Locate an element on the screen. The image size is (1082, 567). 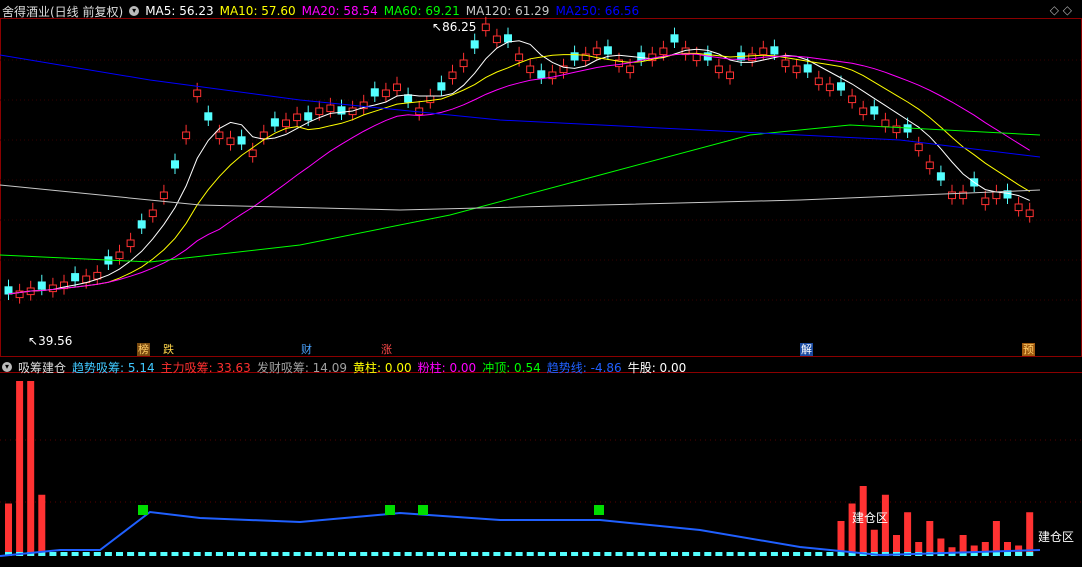
event-marker-3: 涨 is located at coordinates (386, 349).